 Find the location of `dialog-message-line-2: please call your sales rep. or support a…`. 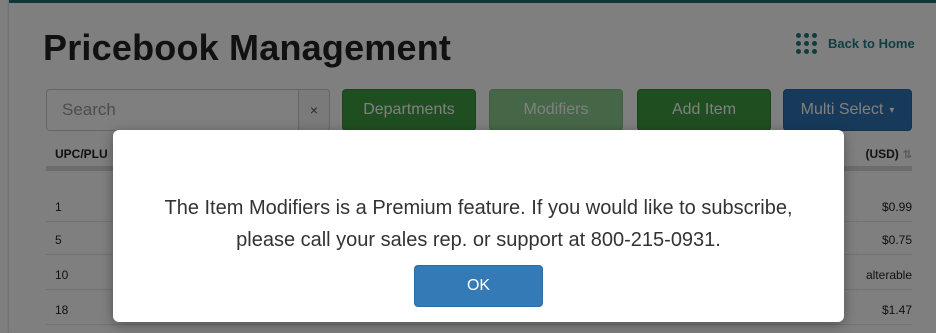

dialog-message-line-2: please call your sales rep. or support a… is located at coordinates (478, 240).